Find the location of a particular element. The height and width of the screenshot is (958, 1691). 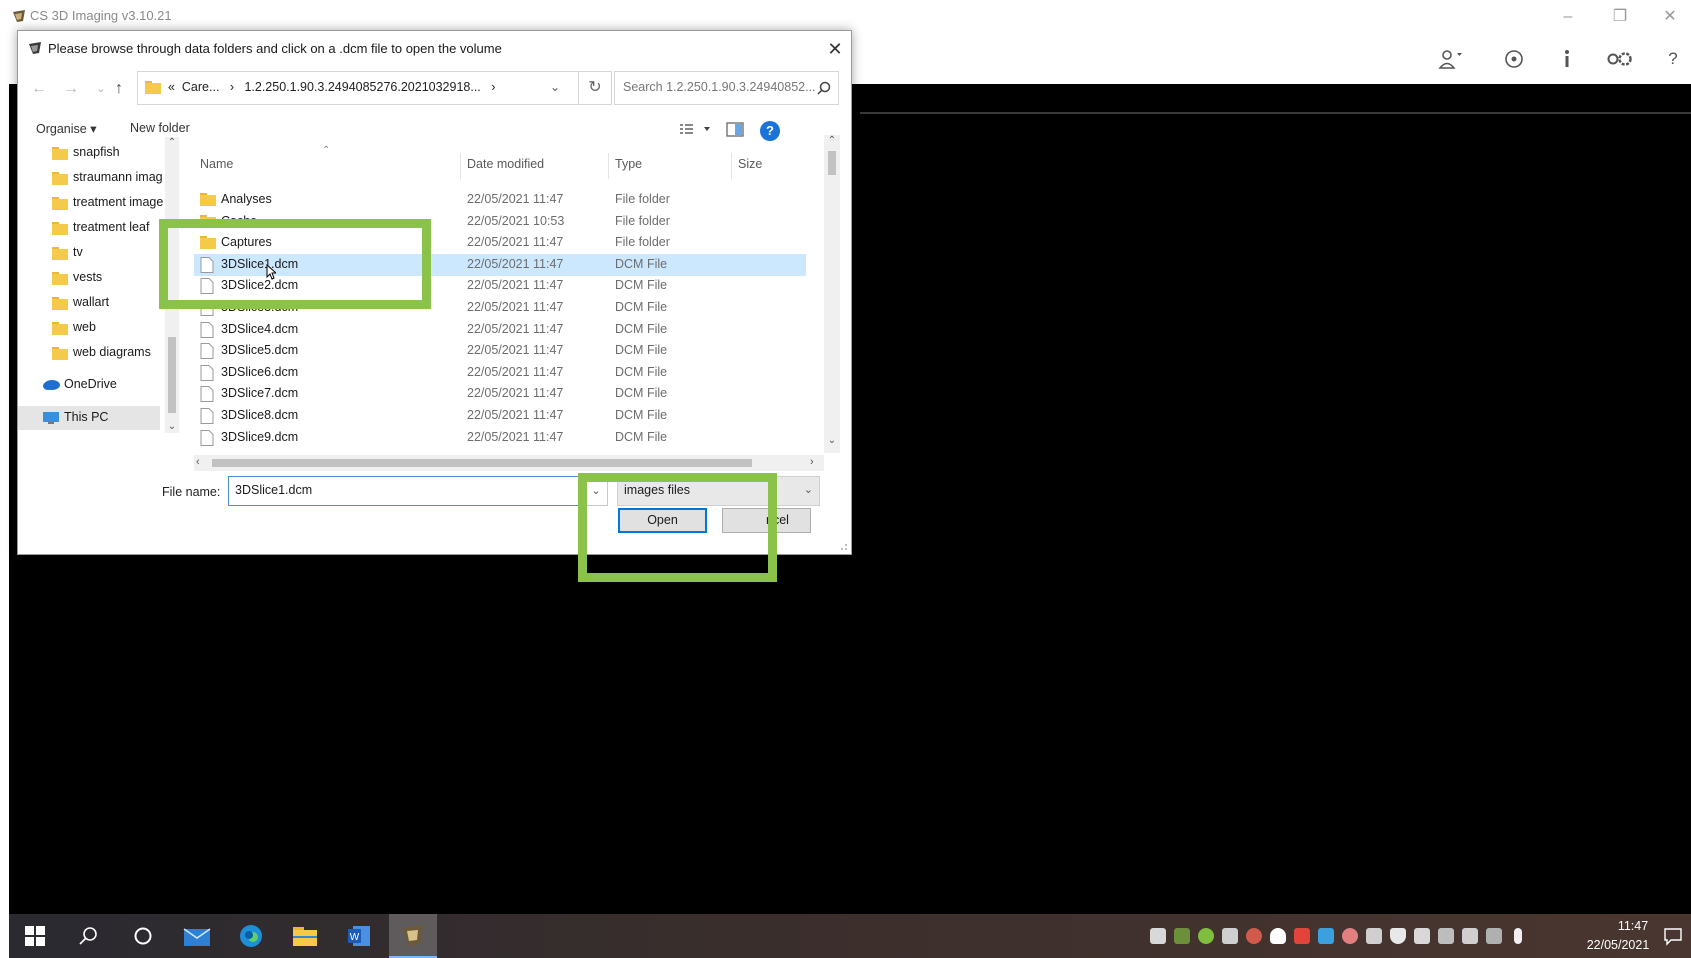

nav-item: web is located at coordinates (95, 328).